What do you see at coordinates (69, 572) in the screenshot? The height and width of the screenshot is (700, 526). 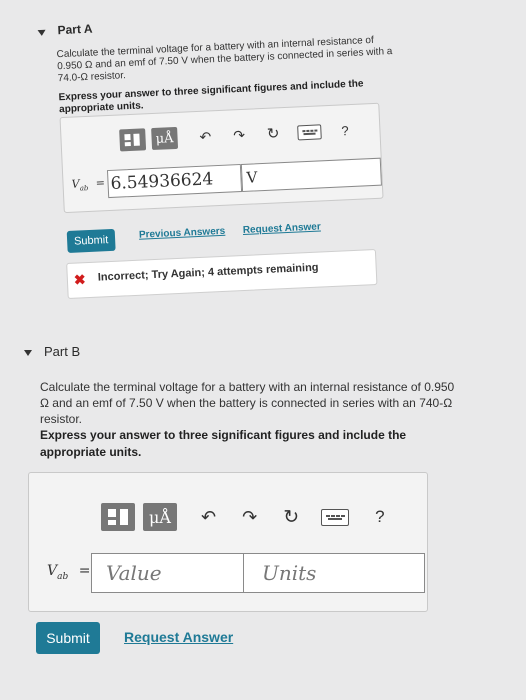 I see `part-b-variable-label: Vab =` at bounding box center [69, 572].